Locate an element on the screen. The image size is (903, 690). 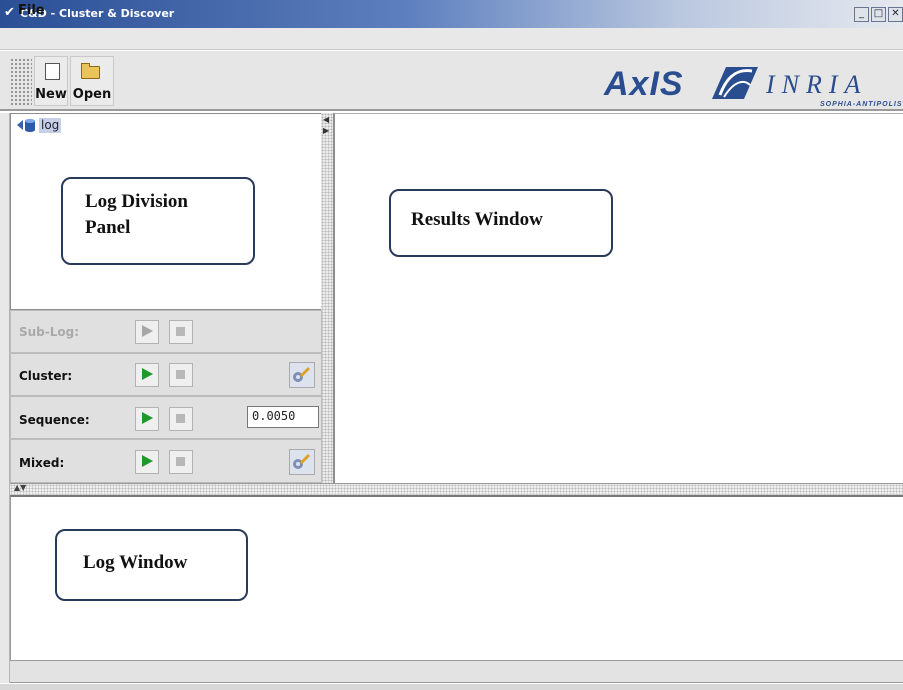
callout-text-line2: Panel is located at coordinates (108, 227).